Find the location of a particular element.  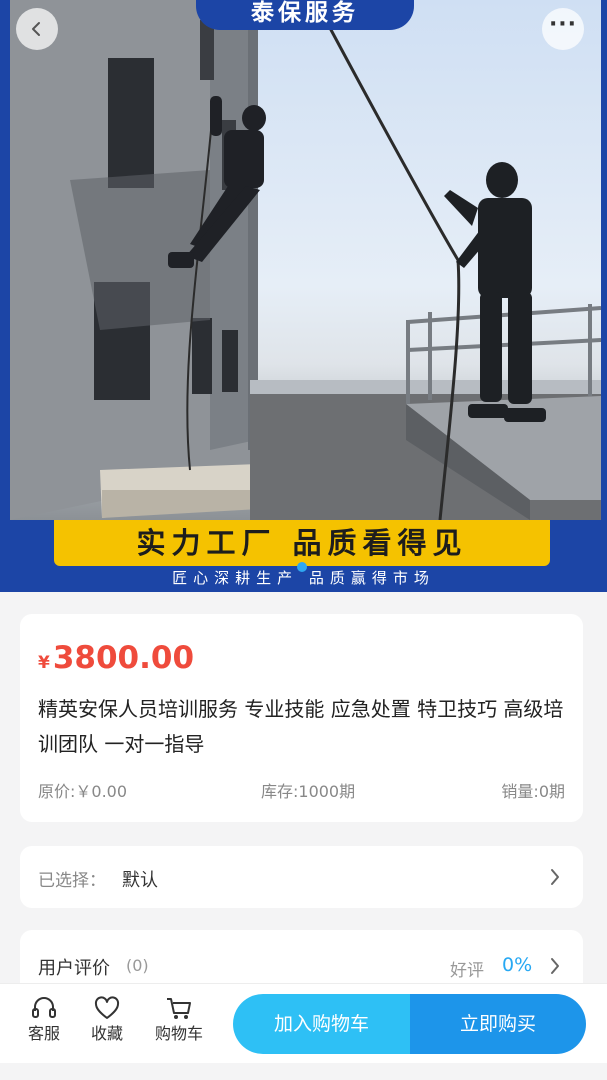

bottom-action-bar: 客服 收藏 购物车 加入购物车 立即购买 is located at coordinates (303, 1023).